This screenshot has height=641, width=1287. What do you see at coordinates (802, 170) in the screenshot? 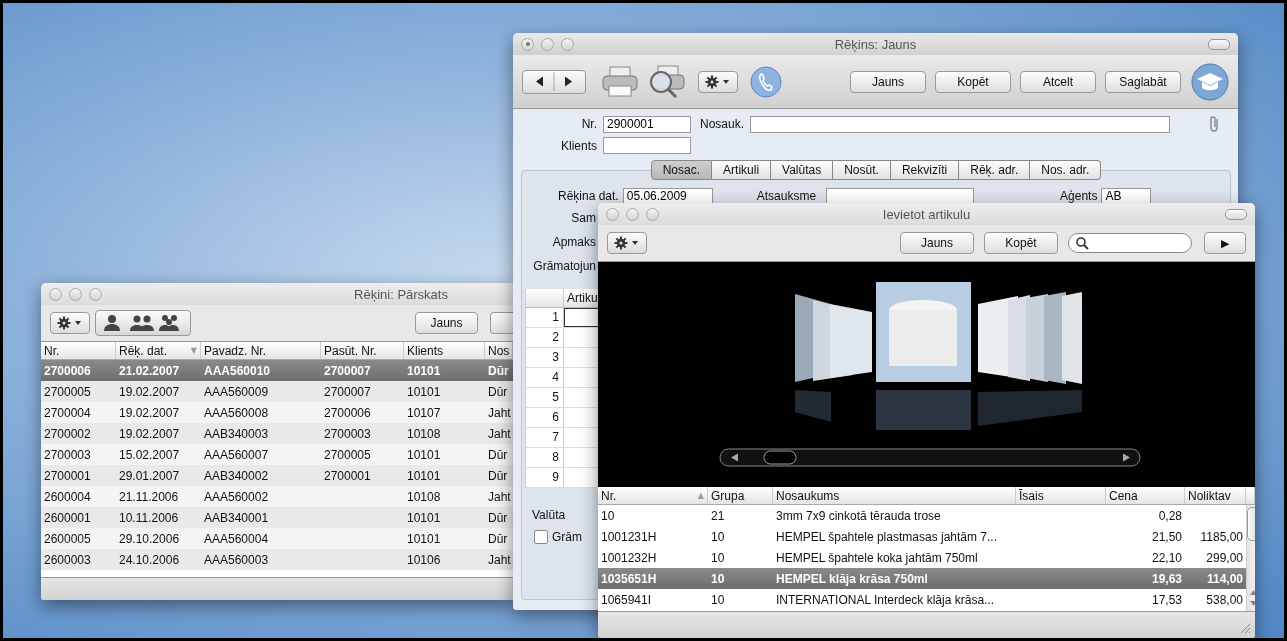
I see `tab: Valūtas` at bounding box center [802, 170].